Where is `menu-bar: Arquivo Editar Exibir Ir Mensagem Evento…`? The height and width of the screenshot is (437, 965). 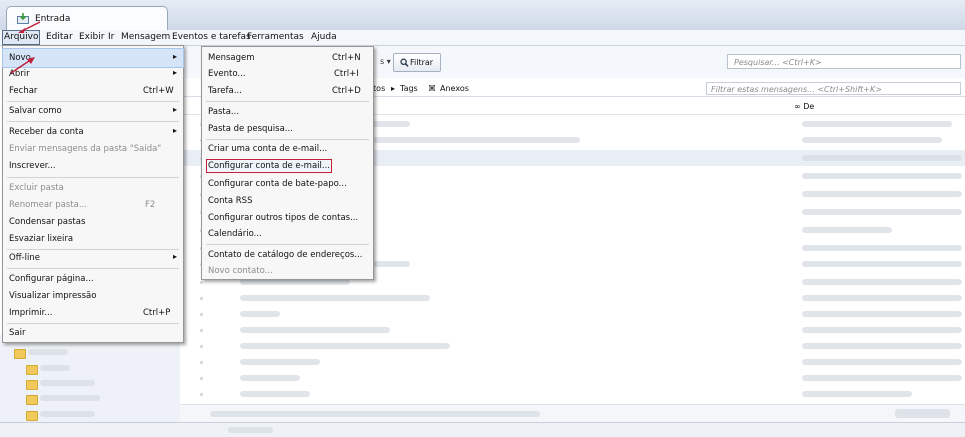 menu-bar: Arquivo Editar Exibir Ir Mensagem Evento… is located at coordinates (482, 38).